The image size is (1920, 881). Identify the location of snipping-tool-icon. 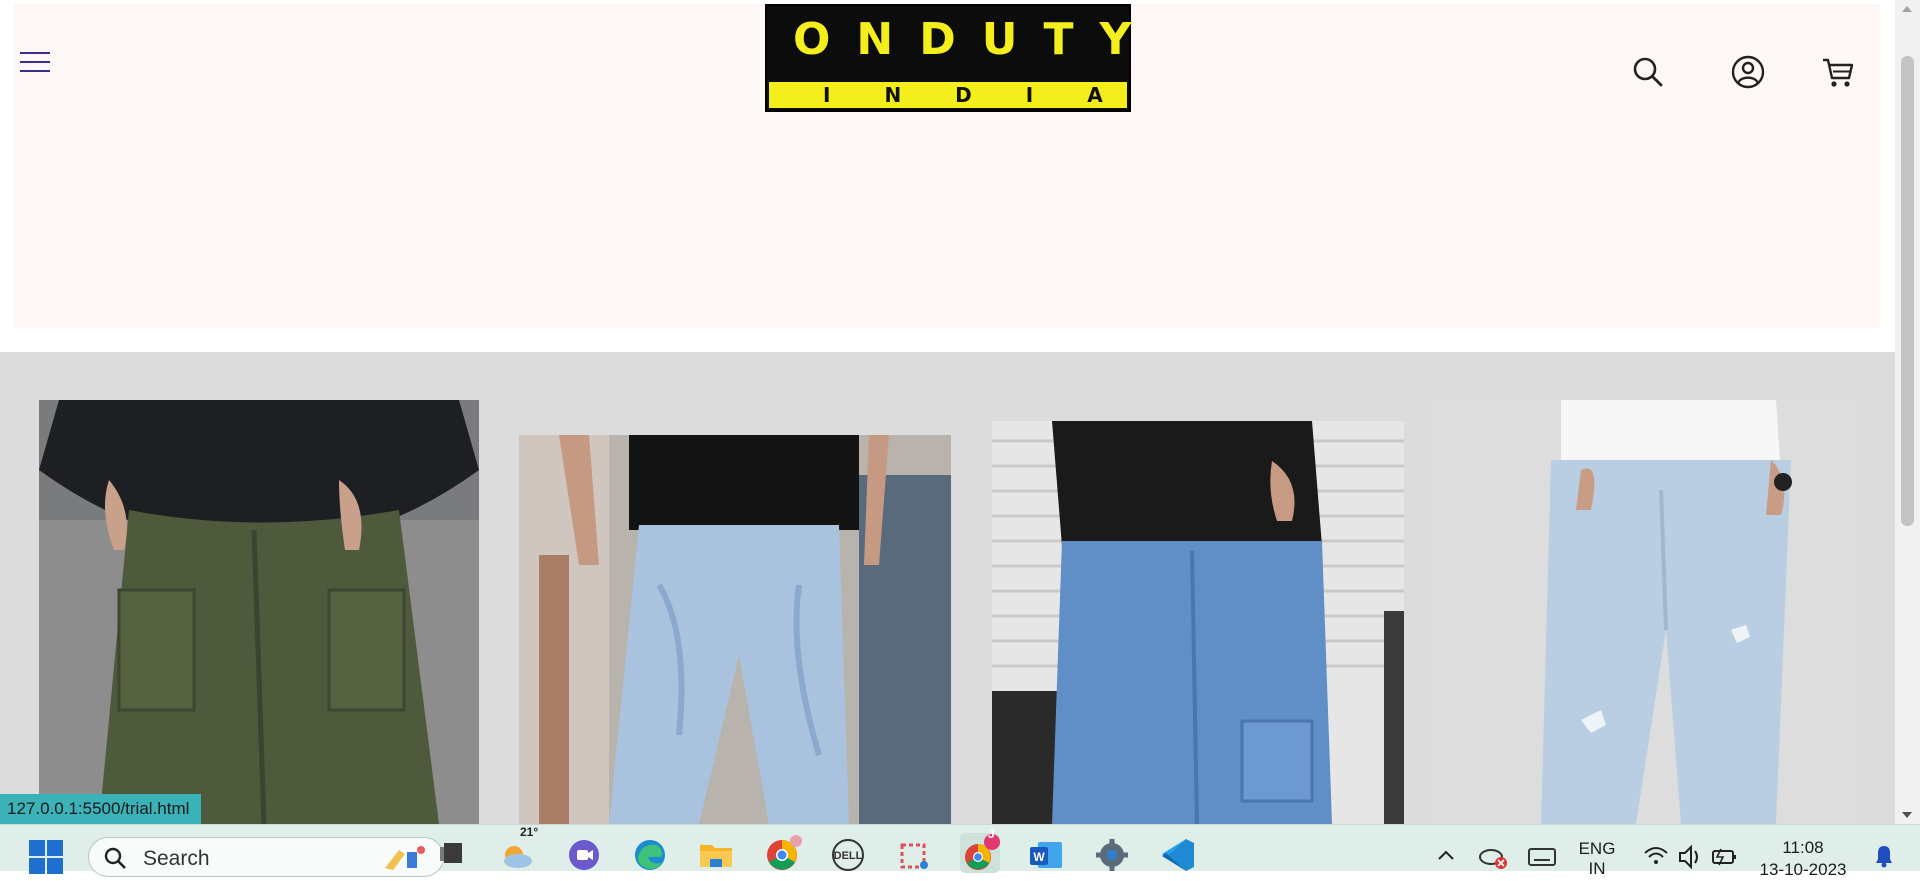
(914, 853).